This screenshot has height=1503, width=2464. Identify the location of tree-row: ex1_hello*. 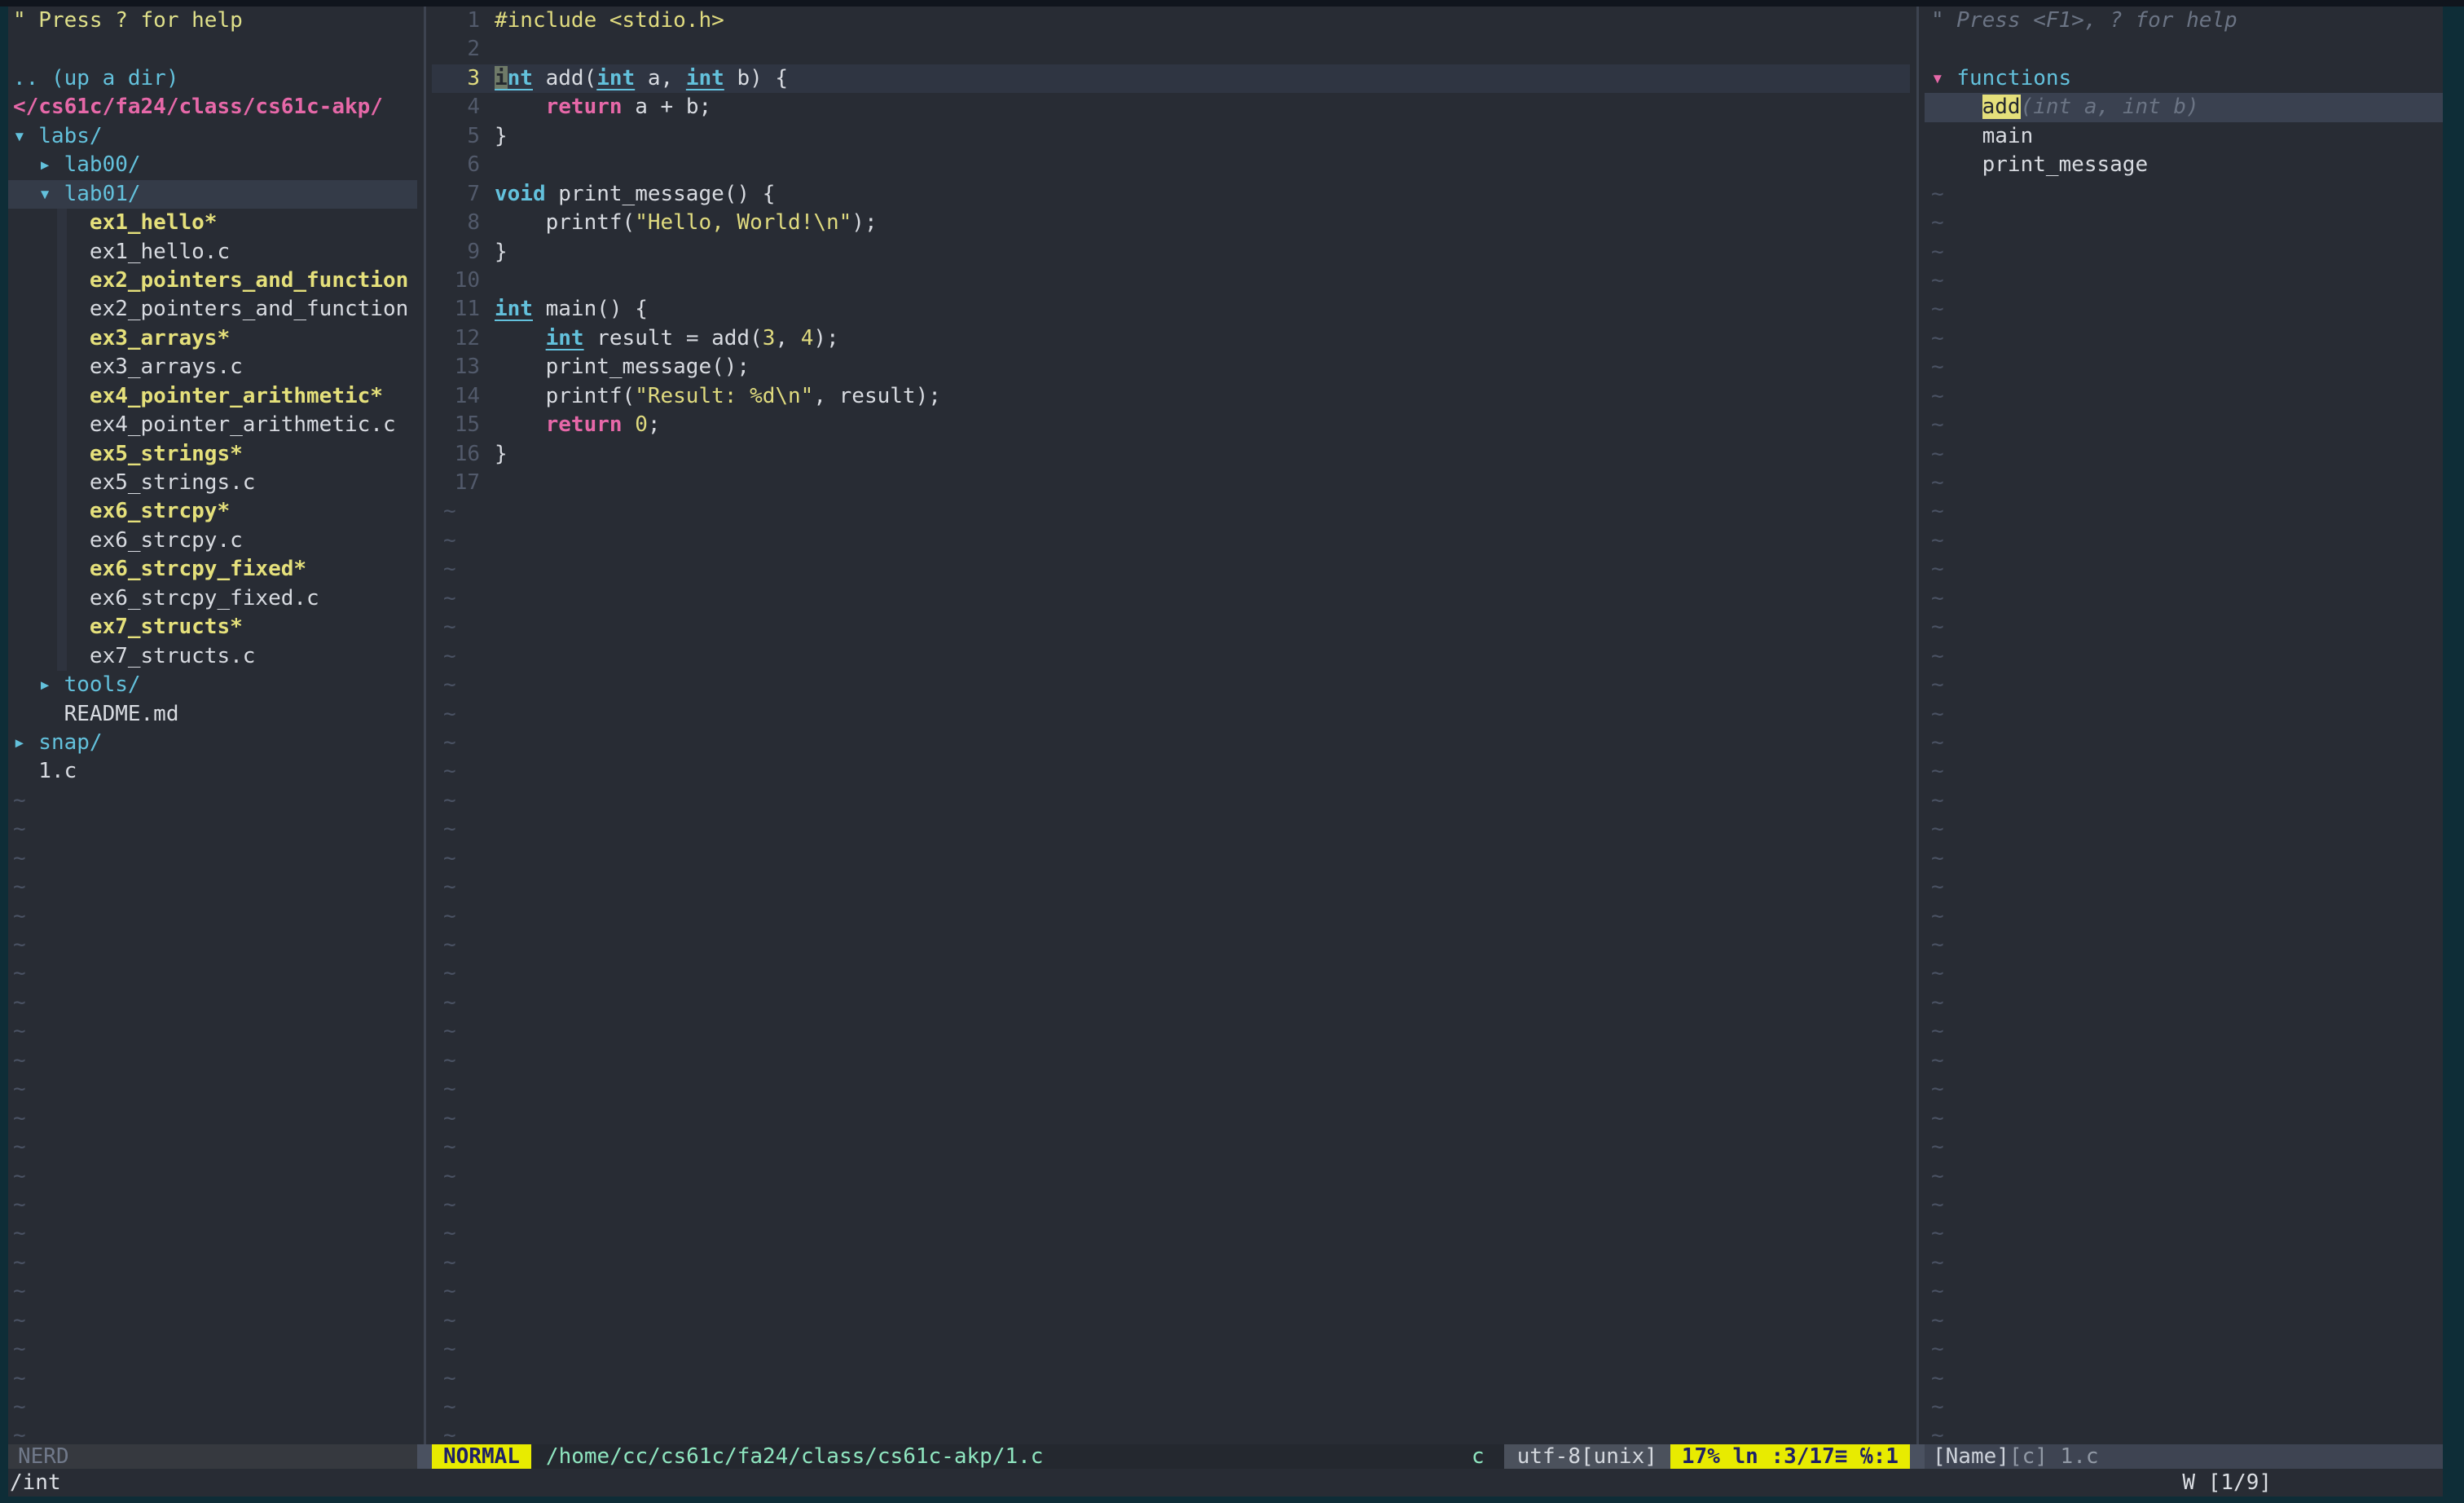
(212, 223).